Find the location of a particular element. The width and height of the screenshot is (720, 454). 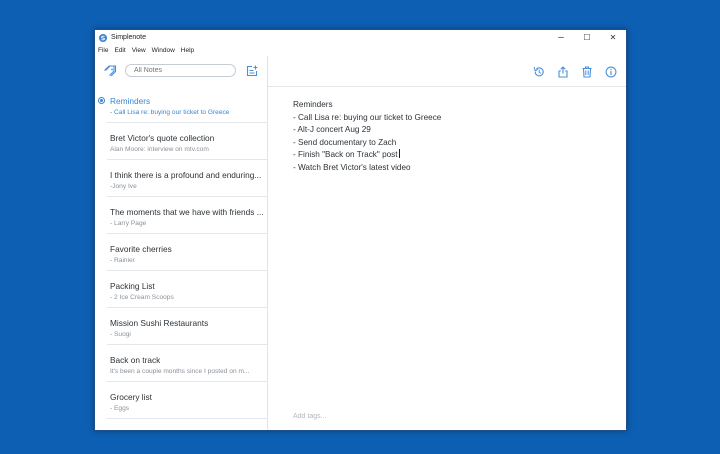

tag-icon is located at coordinates (110, 71).